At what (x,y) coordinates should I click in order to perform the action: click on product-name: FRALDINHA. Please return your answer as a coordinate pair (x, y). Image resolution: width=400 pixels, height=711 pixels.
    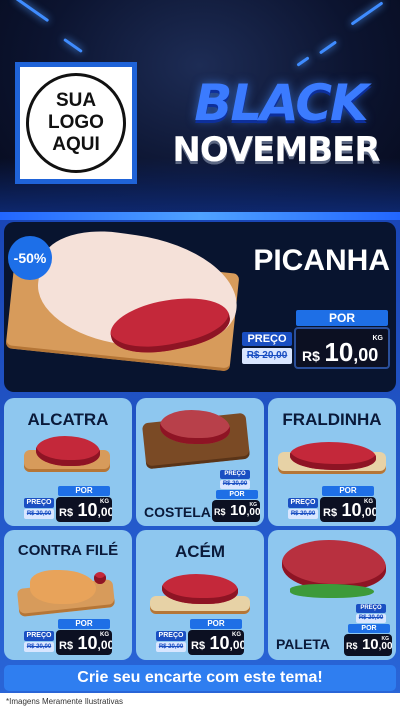
    Looking at the image, I should click on (332, 419).